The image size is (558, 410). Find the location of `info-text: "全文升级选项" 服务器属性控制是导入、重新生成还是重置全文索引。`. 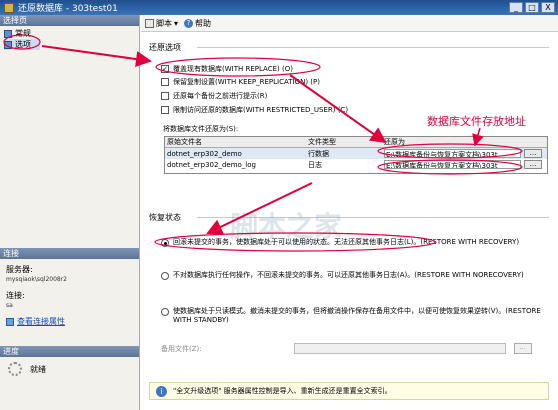

info-text: "全文升级选项" 服务器属性控制是导入、重新生成还是重置全文索引。 is located at coordinates (282, 391).